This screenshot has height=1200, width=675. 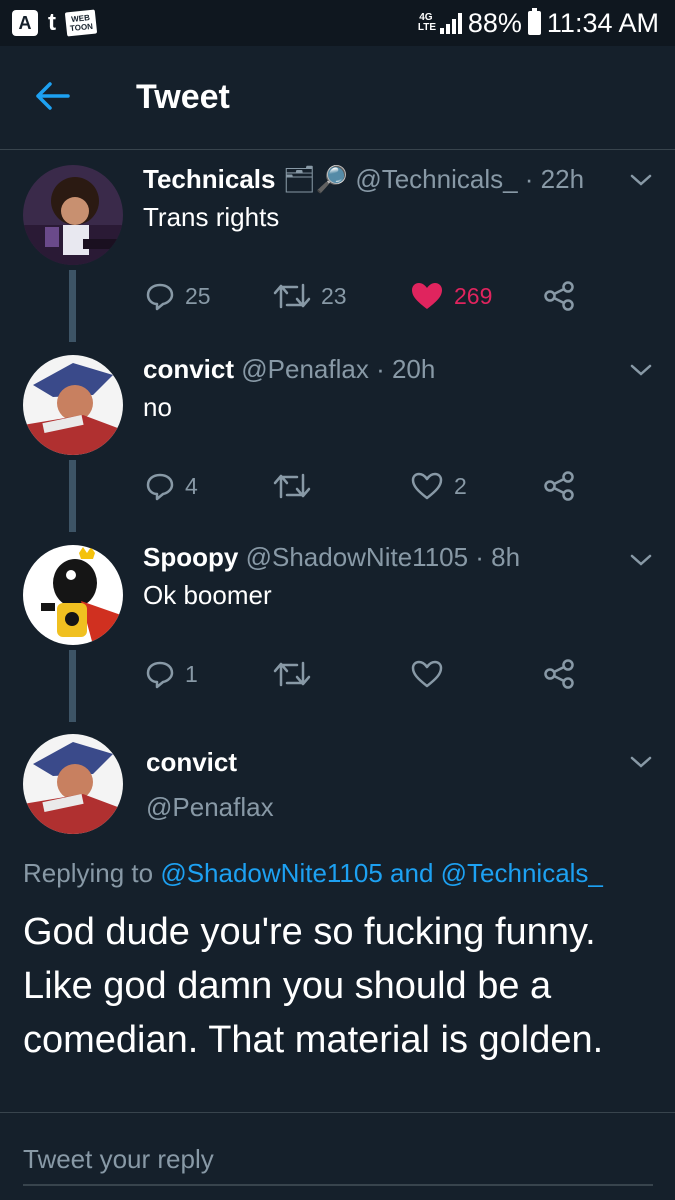 I want to click on divider, so click(x=337, y=1112).